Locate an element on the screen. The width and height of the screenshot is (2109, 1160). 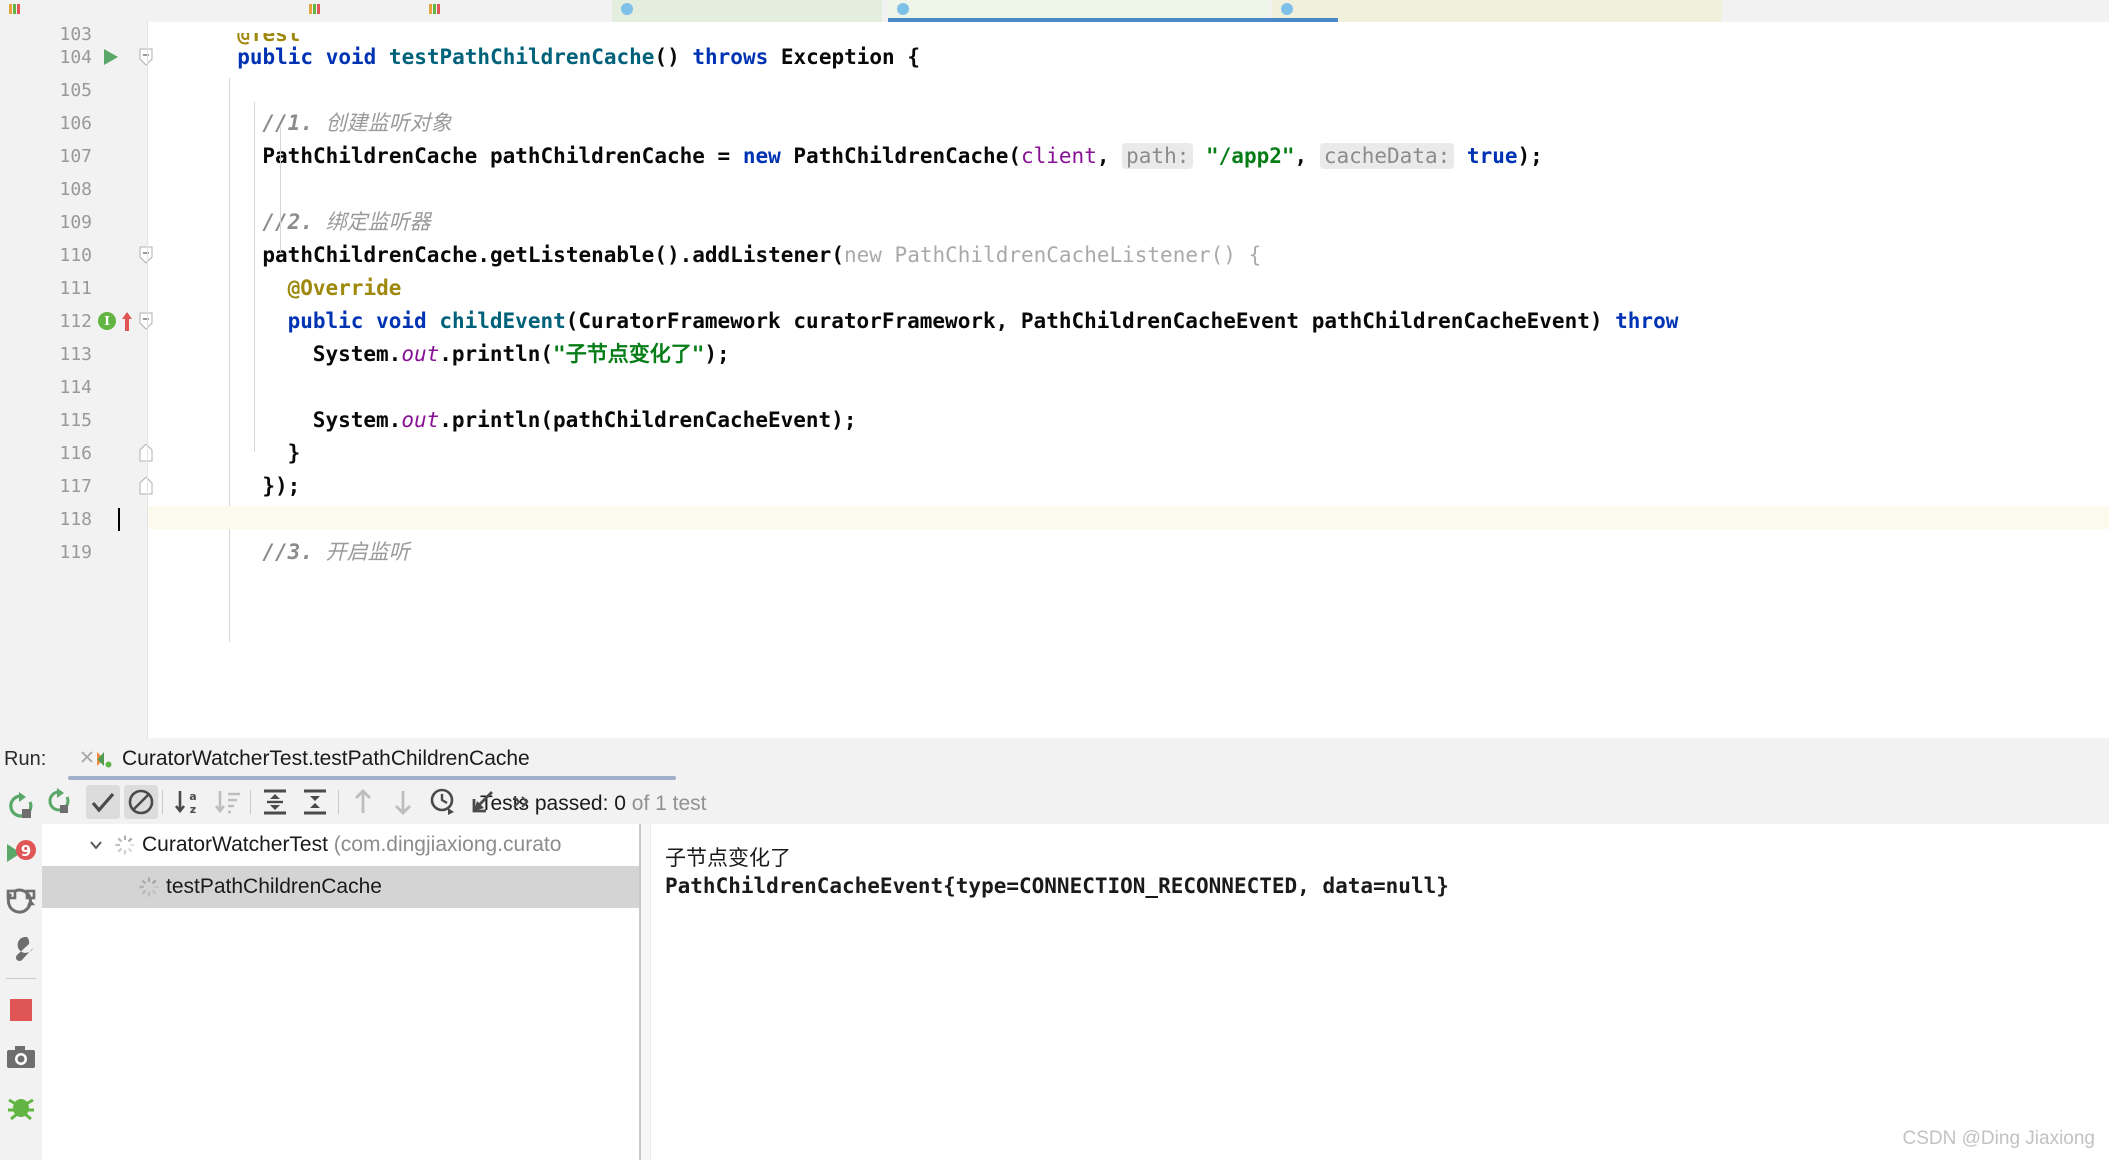
toolbar-divider is located at coordinates (162, 802).